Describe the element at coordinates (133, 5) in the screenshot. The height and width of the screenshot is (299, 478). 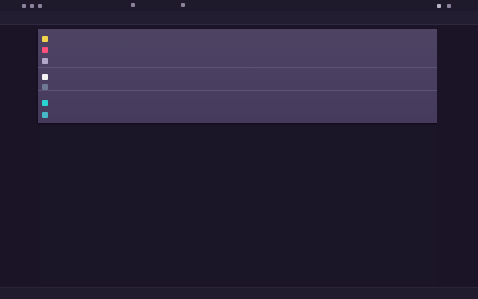
I see `record-icon` at that location.